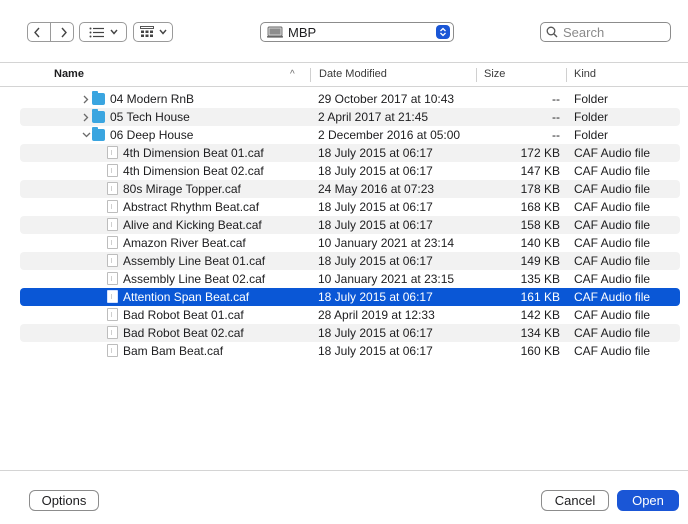  I want to click on disclosure-open-icon, so click(86, 135).